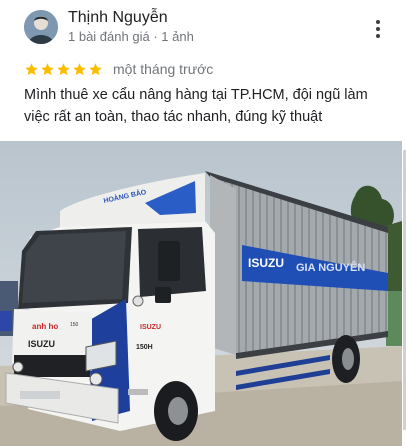 This screenshot has width=406, height=446. What do you see at coordinates (177, 36) in the screenshot?
I see `photos-count: 1 ảnh` at bounding box center [177, 36].